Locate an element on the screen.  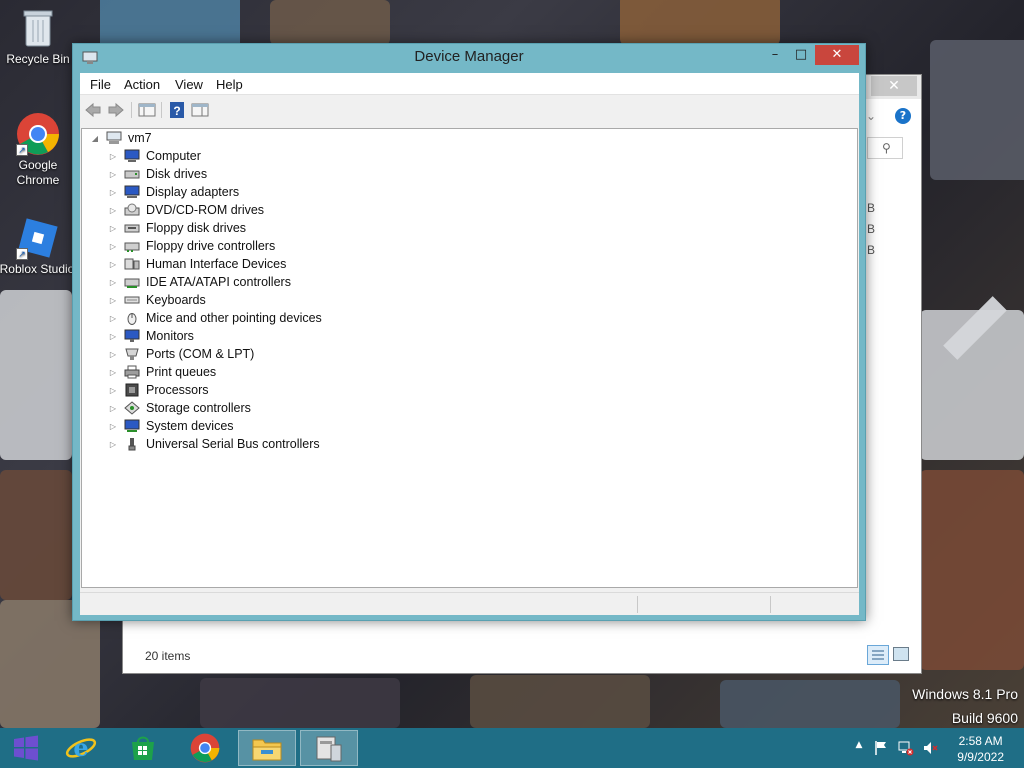
tree-item-mice-and-other-pointing-devices: ▷ Mice and other pointing devices is located at coordinates (215, 318).